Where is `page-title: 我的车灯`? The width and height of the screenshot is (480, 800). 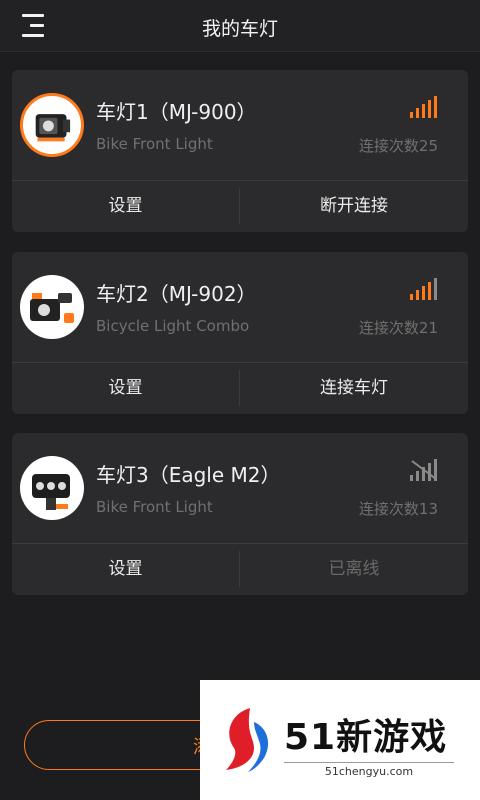
page-title: 我的车灯 is located at coordinates (239, 29).